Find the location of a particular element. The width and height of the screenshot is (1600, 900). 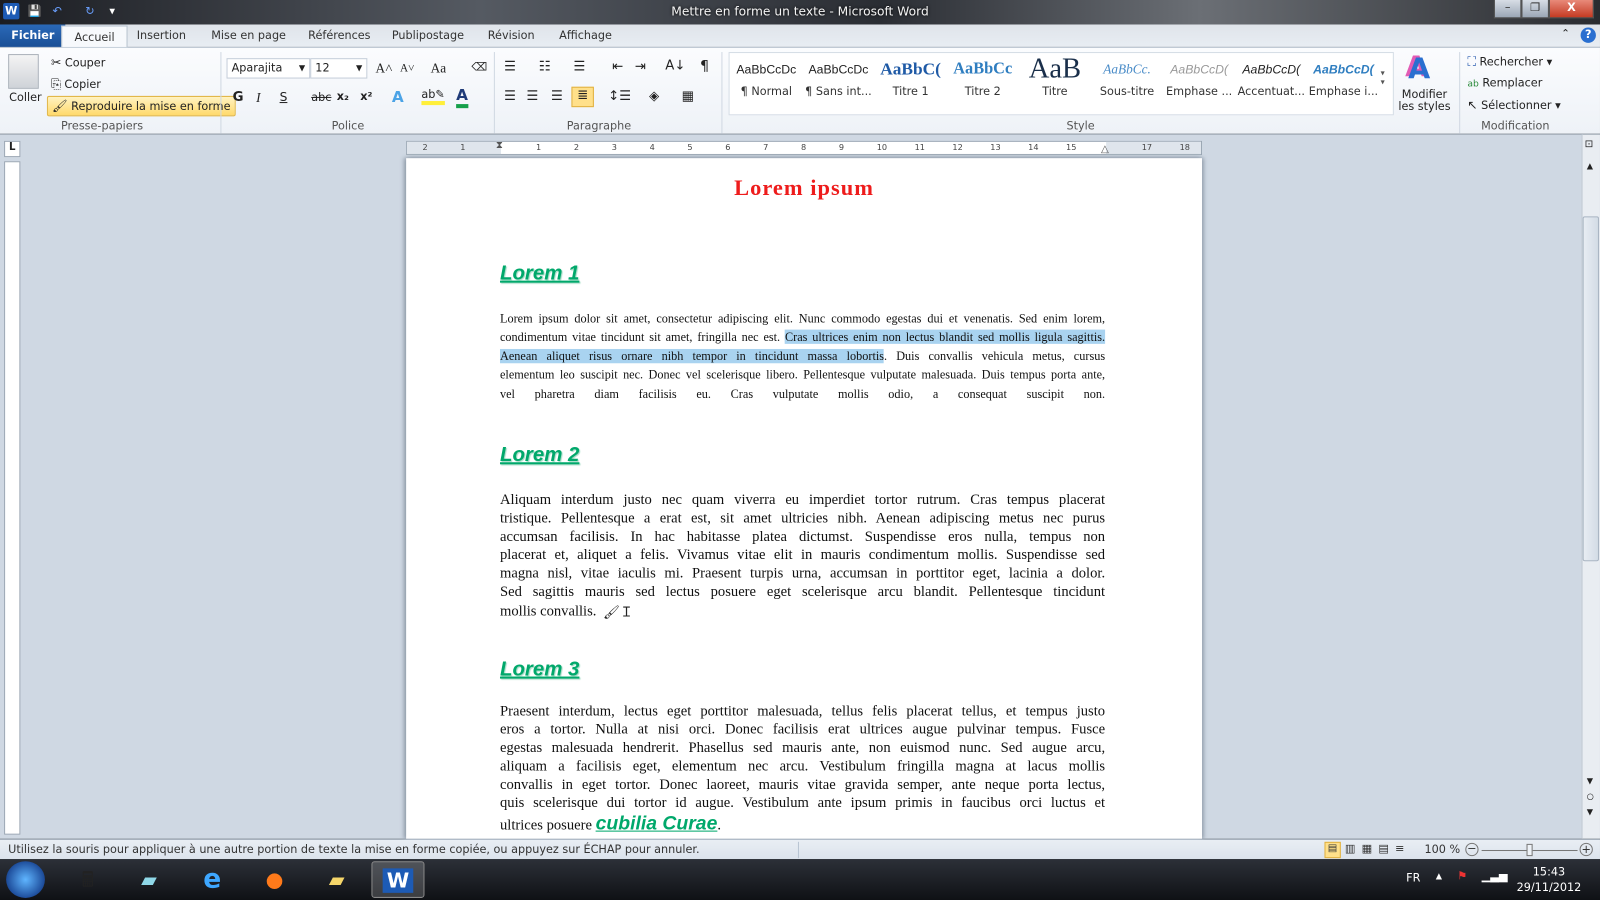

clock: 15:43 29/11/2012 is located at coordinates (1549, 879).